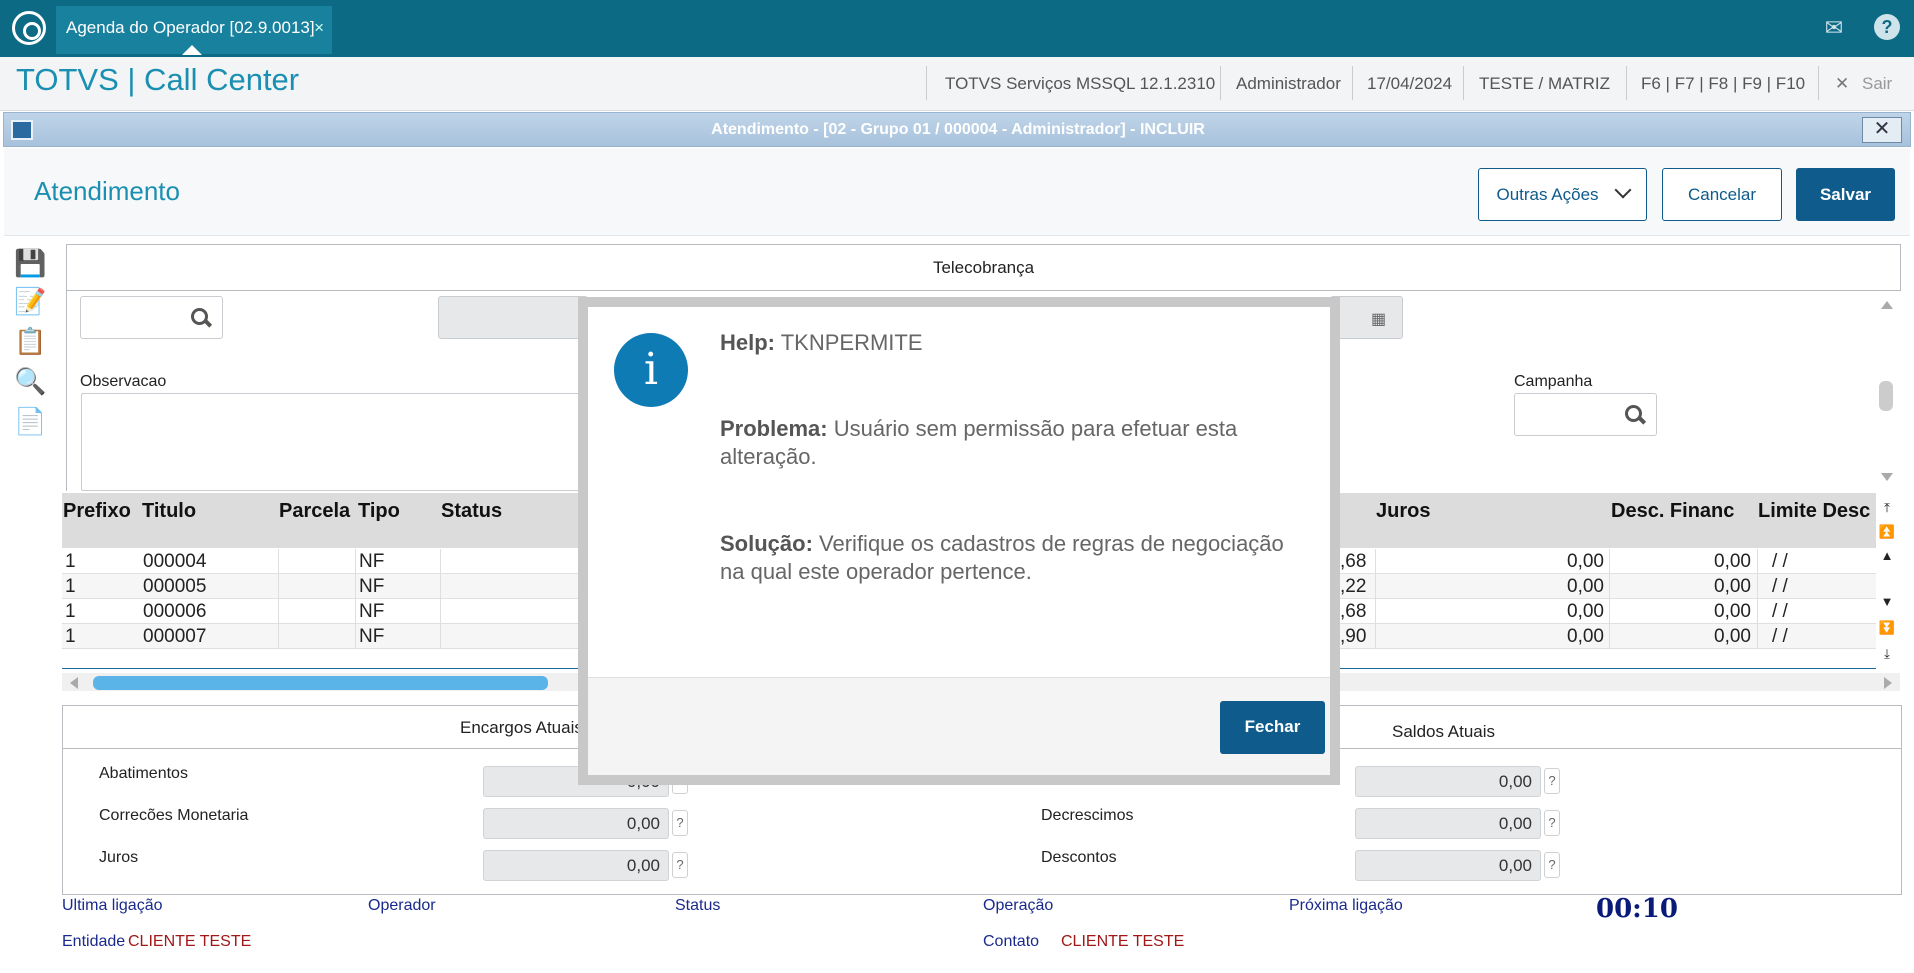 This screenshot has height=973, width=1914. What do you see at coordinates (1378, 319) in the screenshot?
I see `grid-icon: ▦` at bounding box center [1378, 319].